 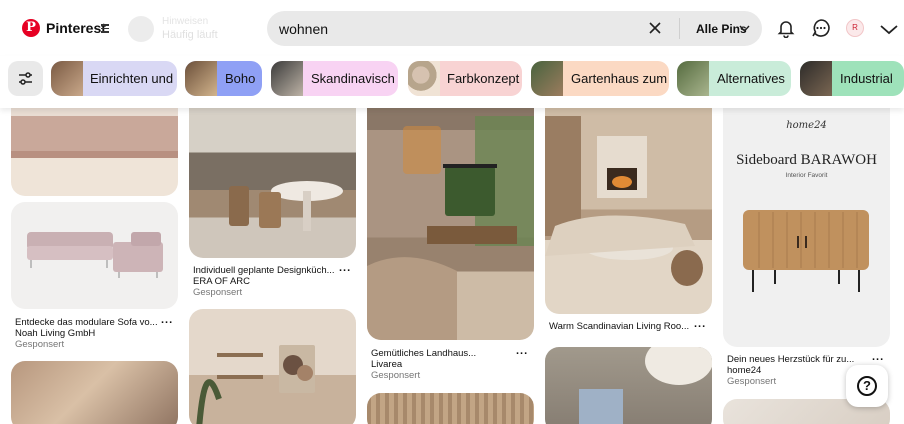 I want to click on help-button: ?, so click(x=867, y=386).